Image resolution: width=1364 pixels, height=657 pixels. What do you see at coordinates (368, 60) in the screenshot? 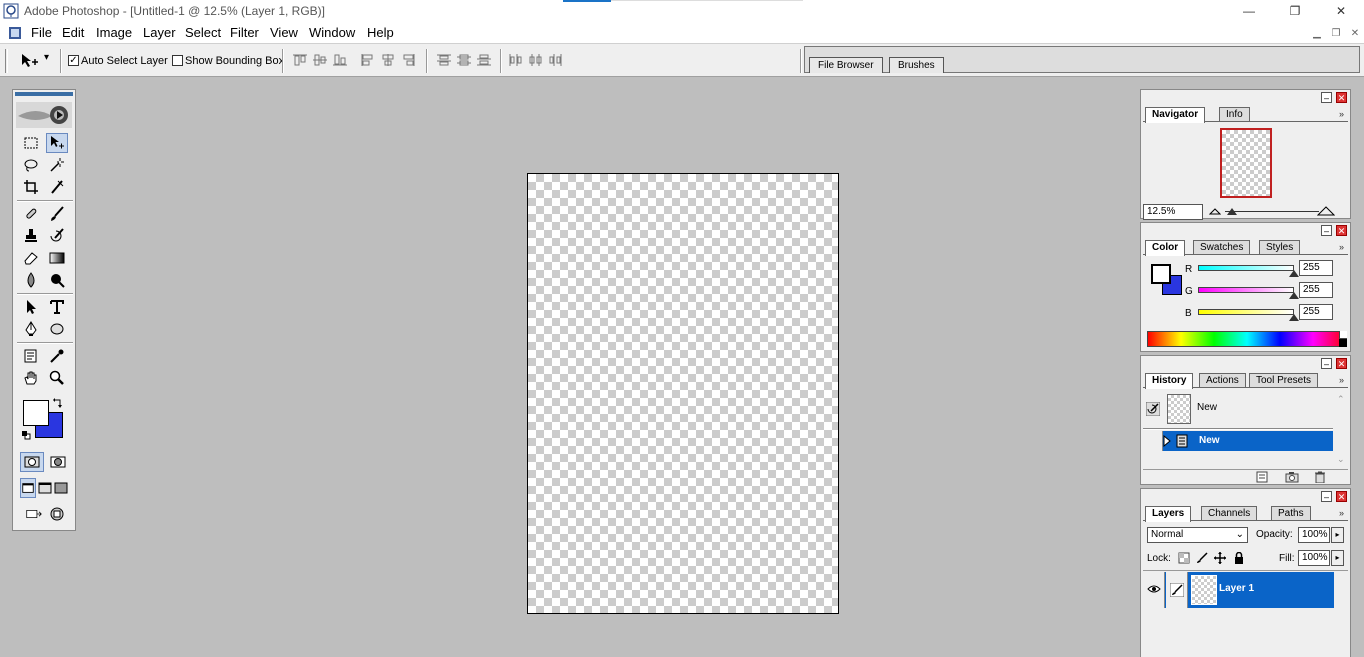
I see `align-left-icon` at bounding box center [368, 60].